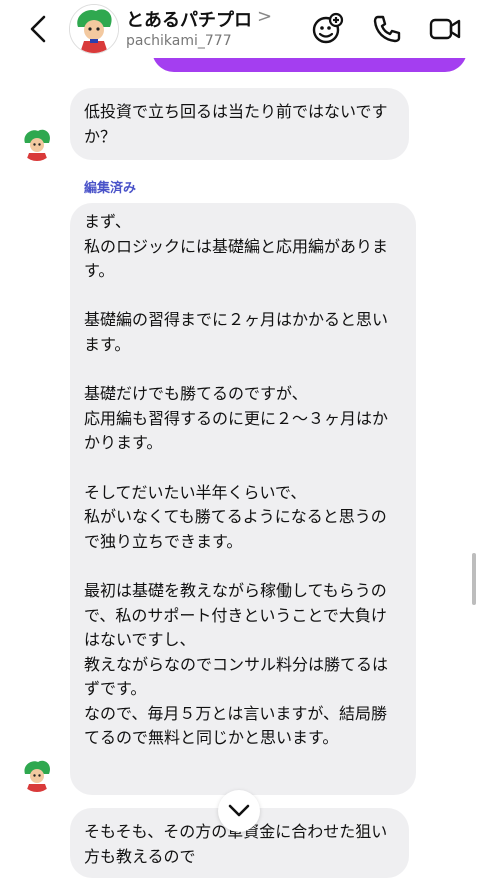 The height and width of the screenshot is (878, 480). I want to click on contact-username: pachikami_777, so click(179, 41).